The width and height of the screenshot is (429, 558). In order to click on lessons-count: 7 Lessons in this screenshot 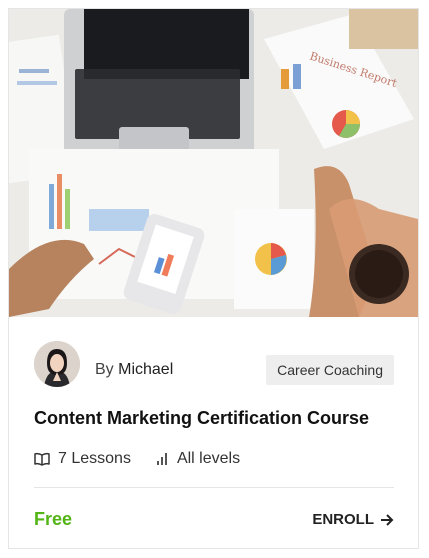, I will do `click(82, 459)`.